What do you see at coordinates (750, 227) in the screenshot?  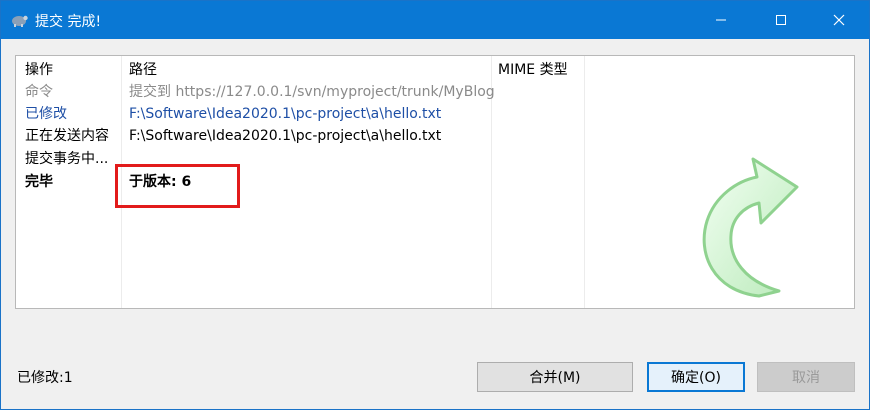 I see `success-arrow-icon` at bounding box center [750, 227].